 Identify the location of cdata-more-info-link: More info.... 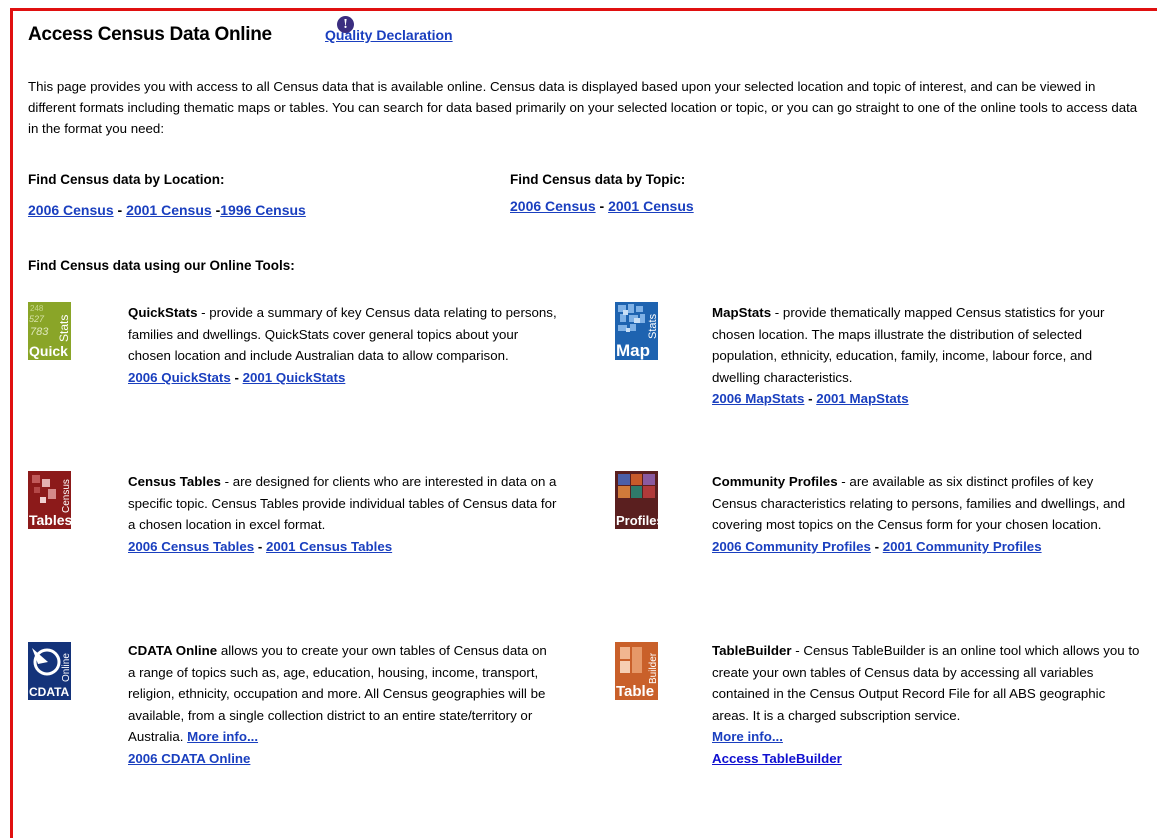
(222, 736).